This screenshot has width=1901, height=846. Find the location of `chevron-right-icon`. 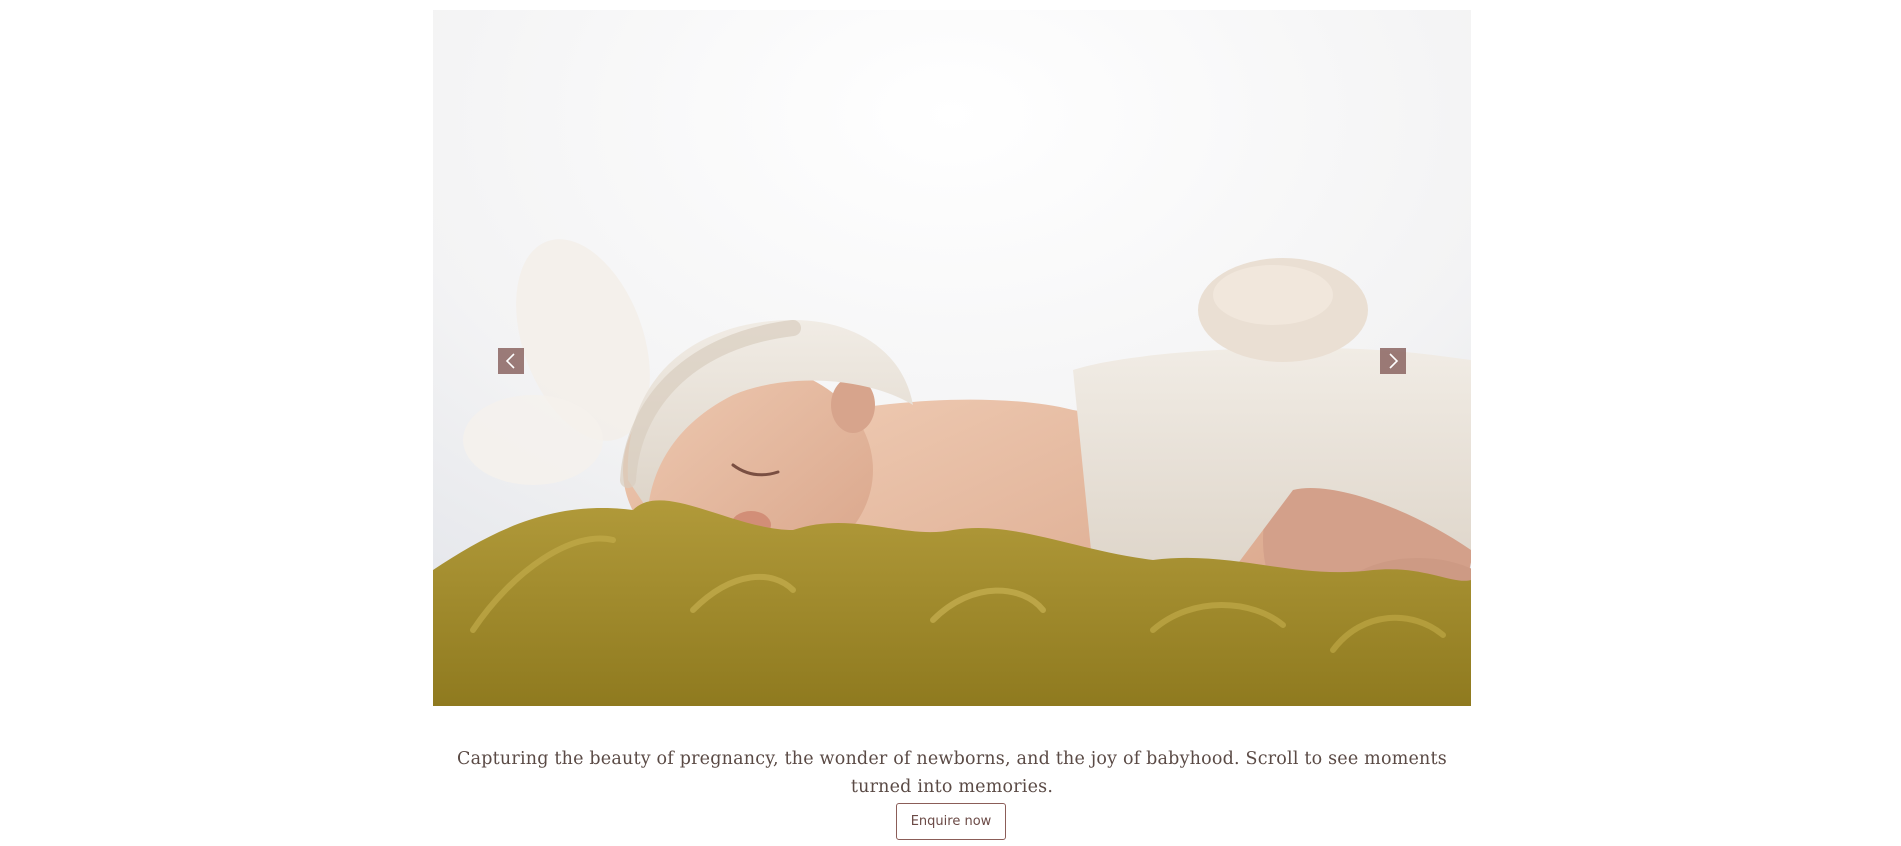

chevron-right-icon is located at coordinates (1394, 361).